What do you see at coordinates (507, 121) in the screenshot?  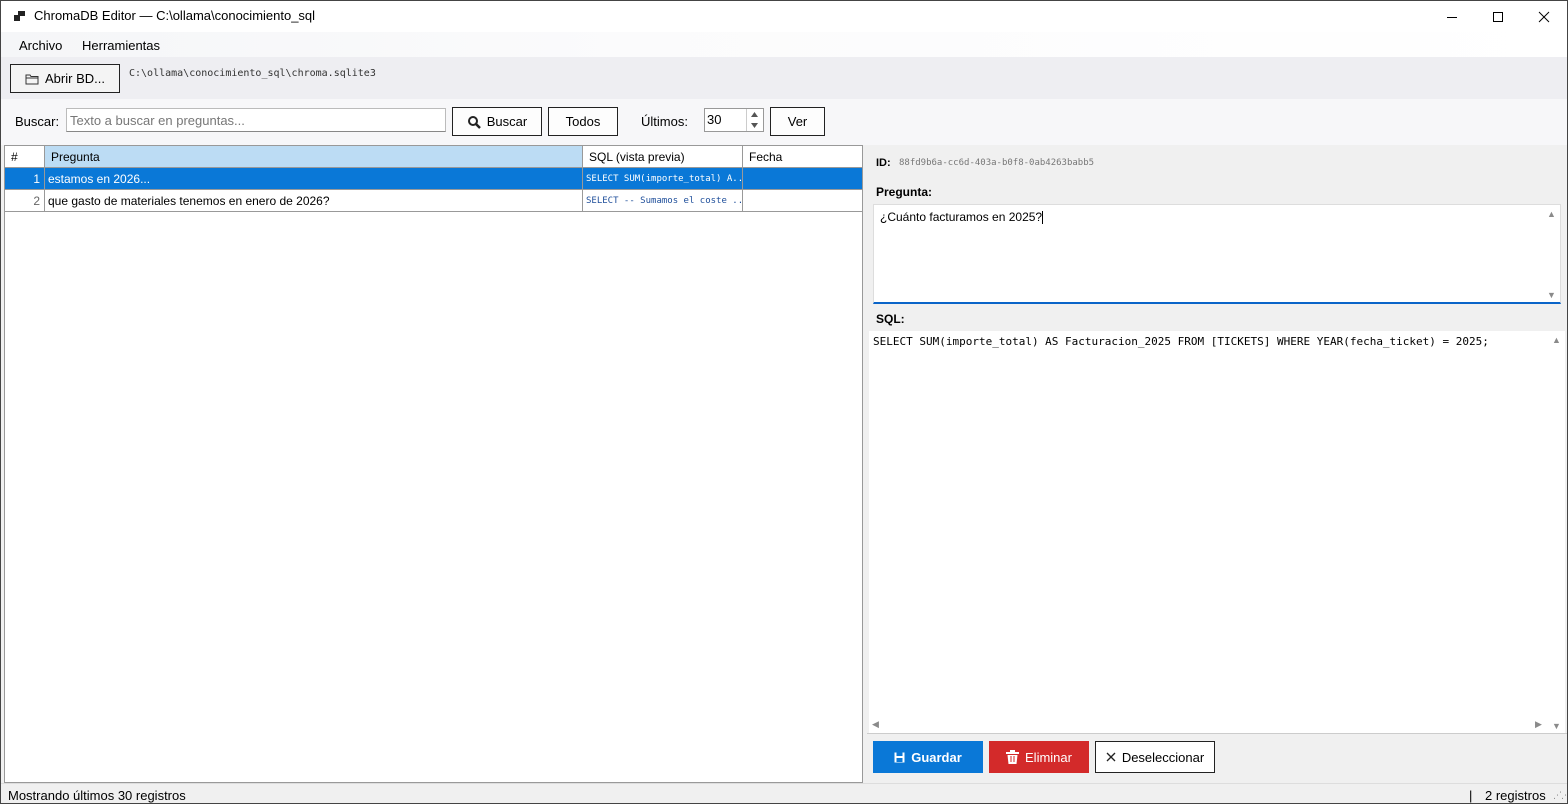 I see `search-button-label: Buscar` at bounding box center [507, 121].